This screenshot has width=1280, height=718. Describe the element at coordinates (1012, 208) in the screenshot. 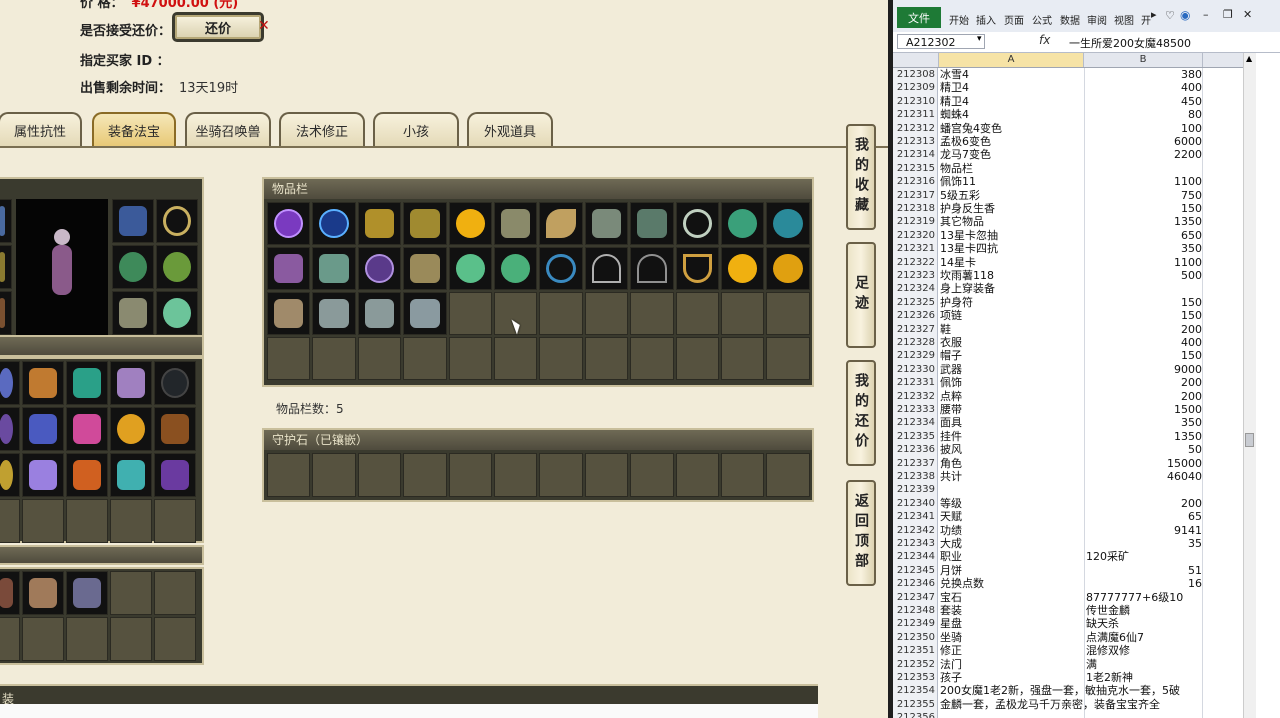

I see `cell-a: 护身反生香` at that location.